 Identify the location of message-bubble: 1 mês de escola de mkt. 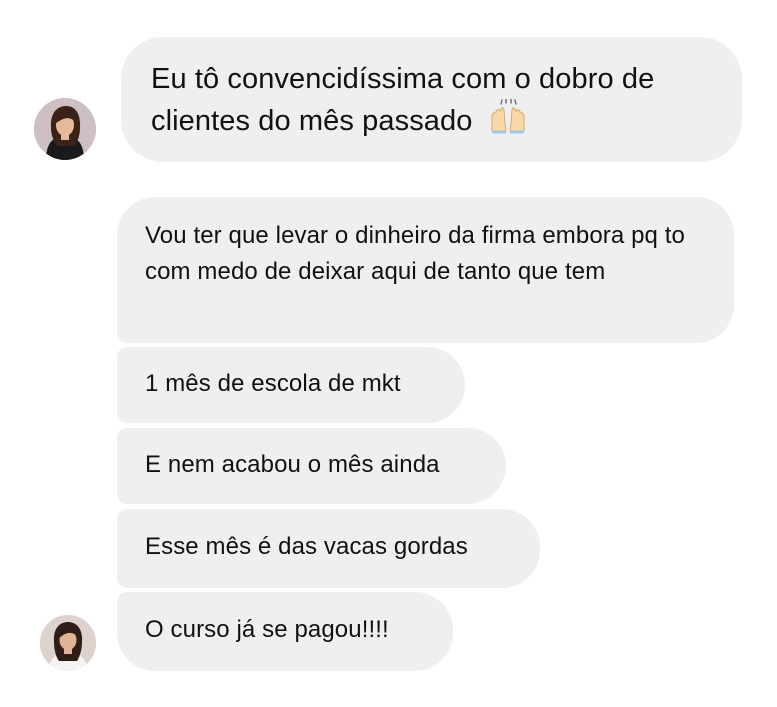
(291, 385).